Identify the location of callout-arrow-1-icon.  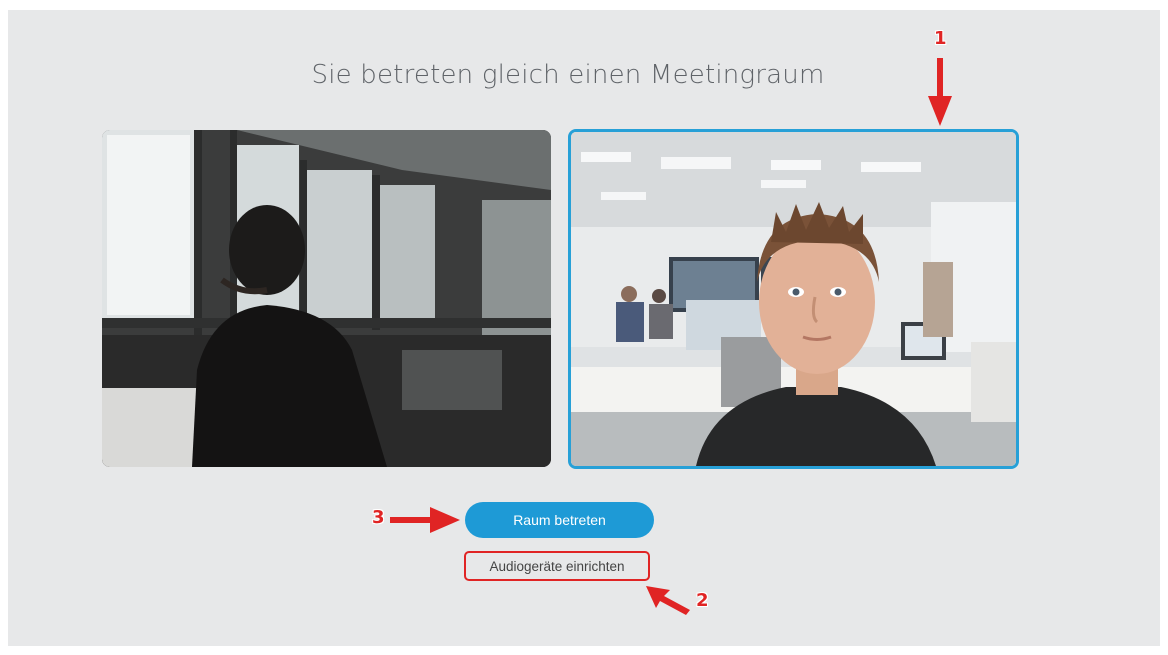
(940, 92).